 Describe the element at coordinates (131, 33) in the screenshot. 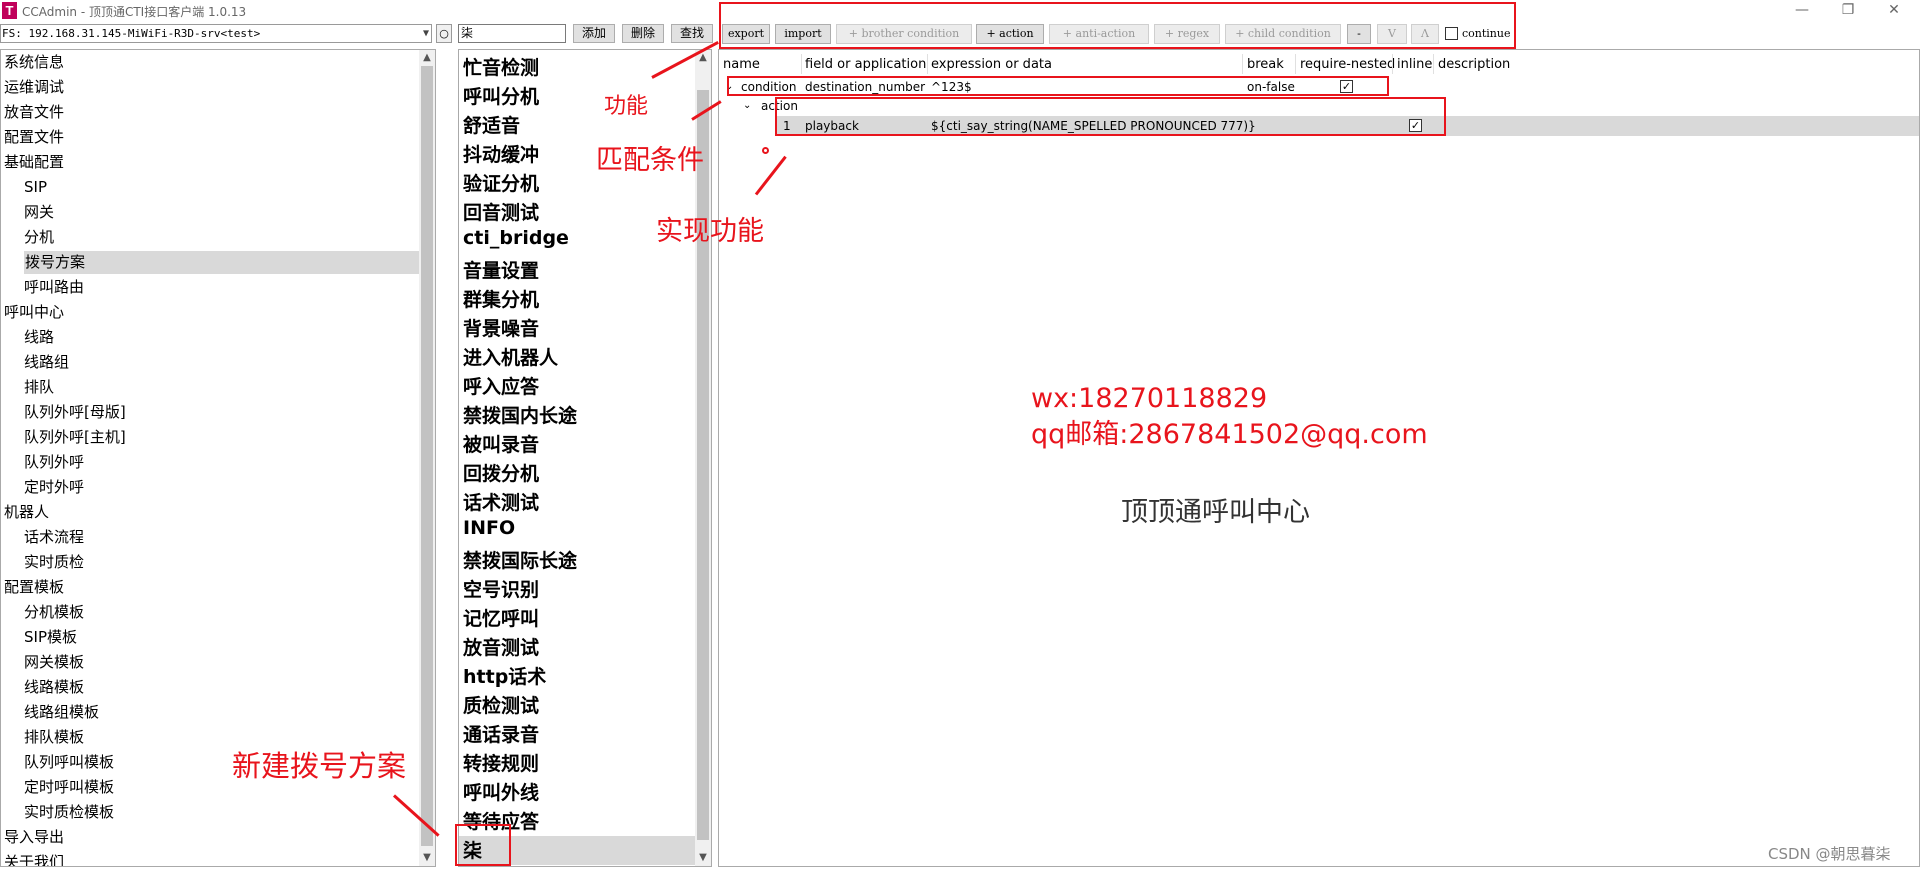

I see `fs-server-value: FS: 192.168.31.145-MiWiFi-R3D-srv<test>` at that location.